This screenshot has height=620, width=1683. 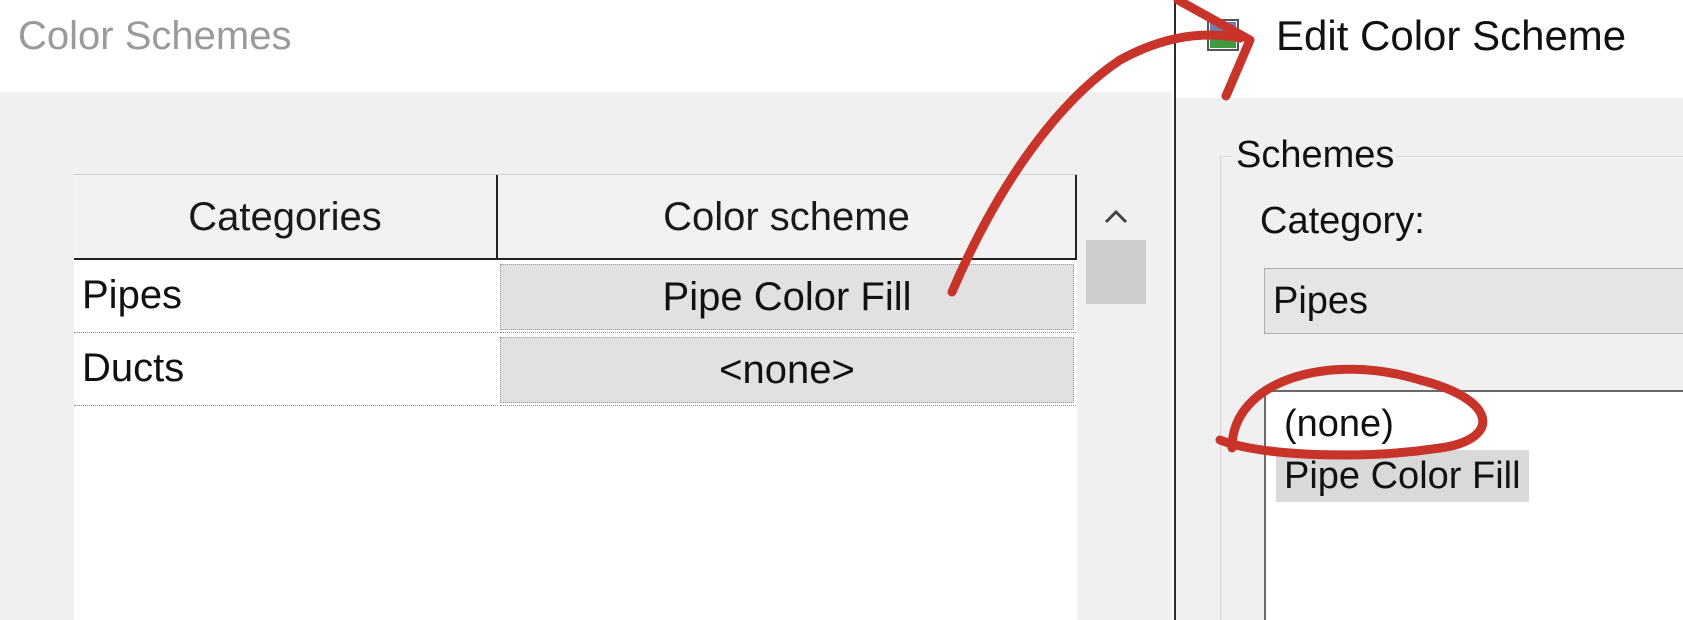 What do you see at coordinates (787, 370) in the screenshot?
I see `row-scheme-ducts: <none>` at bounding box center [787, 370].